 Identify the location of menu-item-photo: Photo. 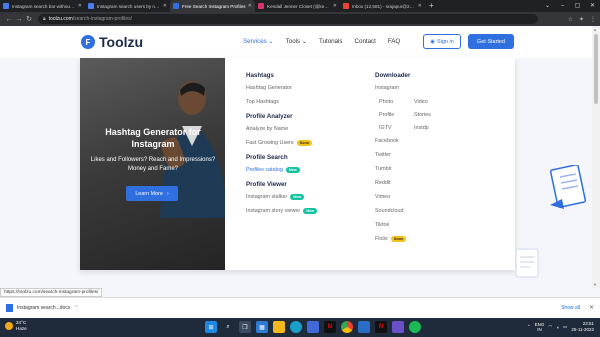
(396, 102).